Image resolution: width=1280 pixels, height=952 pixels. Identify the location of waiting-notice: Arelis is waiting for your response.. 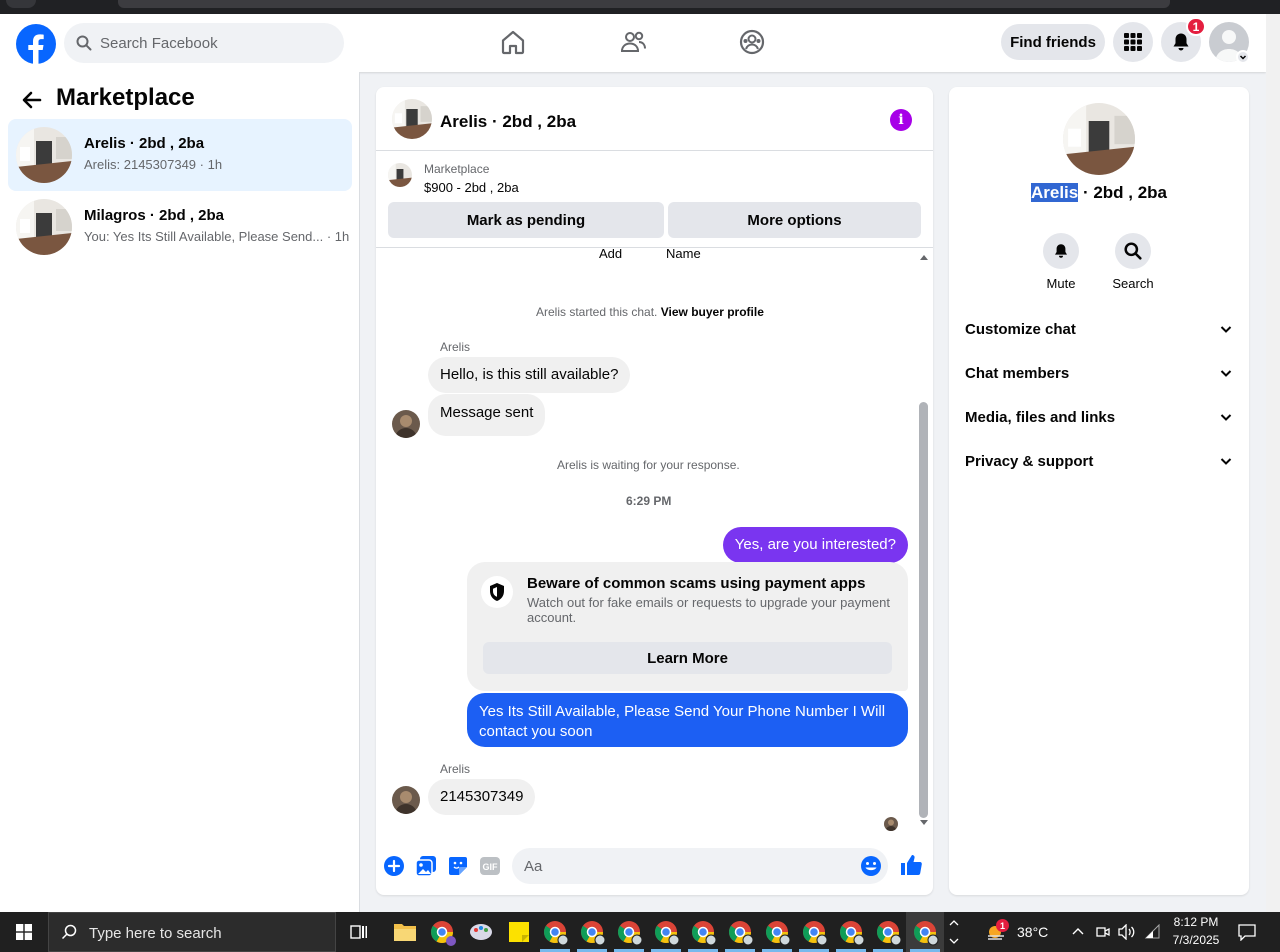
(648, 465).